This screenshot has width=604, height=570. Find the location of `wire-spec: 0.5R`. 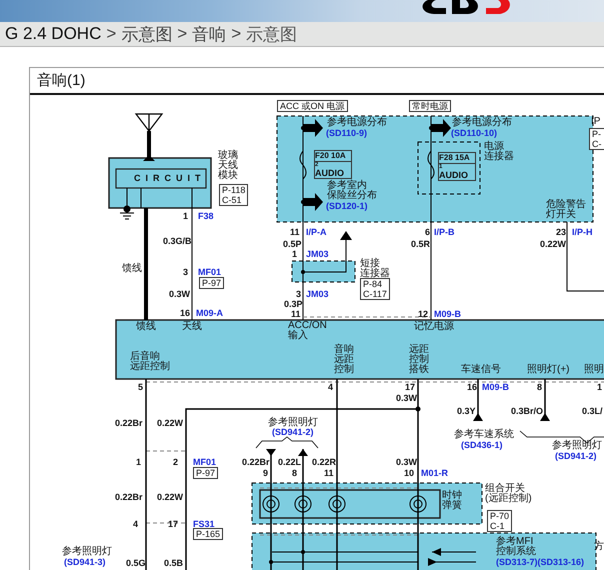

wire-spec: 0.5R is located at coordinates (420, 244).